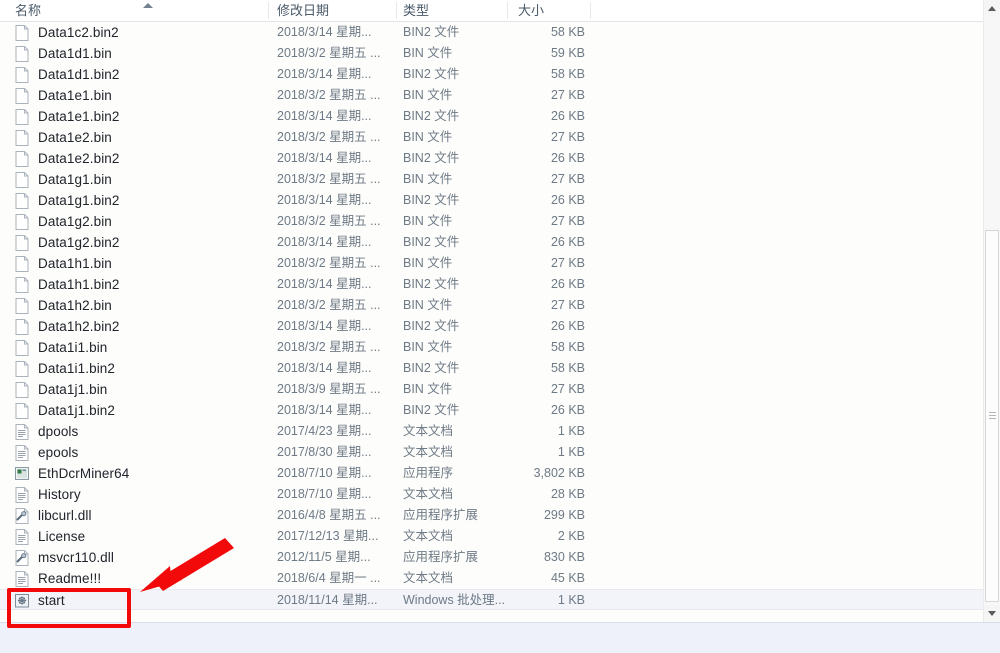 The width and height of the screenshot is (1000, 653). What do you see at coordinates (491, 368) in the screenshot?
I see `file-row: Data1i1.bin2 2018/3/14 星期... BIN2 文件 58 KB` at bounding box center [491, 368].